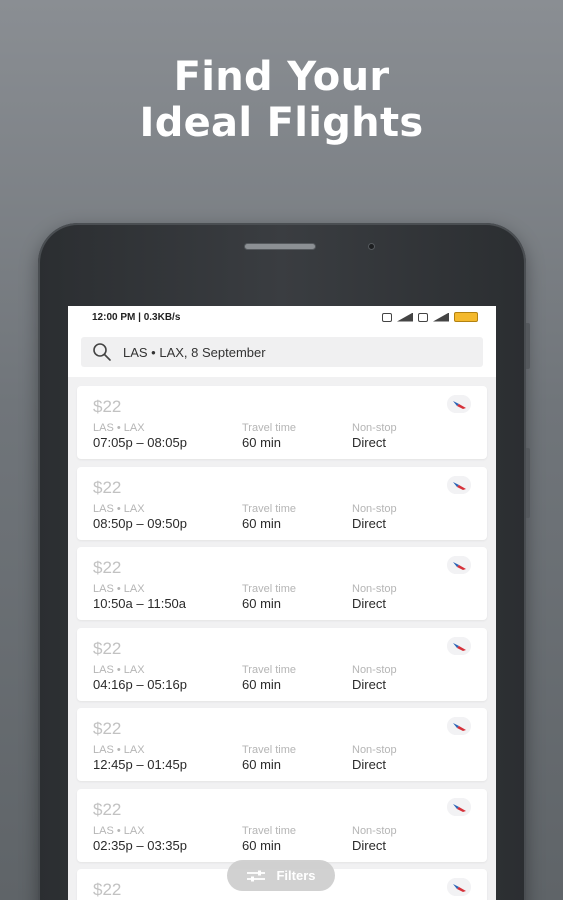 Image resolution: width=563 pixels, height=900 pixels. Describe the element at coordinates (281, 77) in the screenshot. I see `hero-title-line1: Find Your` at that location.